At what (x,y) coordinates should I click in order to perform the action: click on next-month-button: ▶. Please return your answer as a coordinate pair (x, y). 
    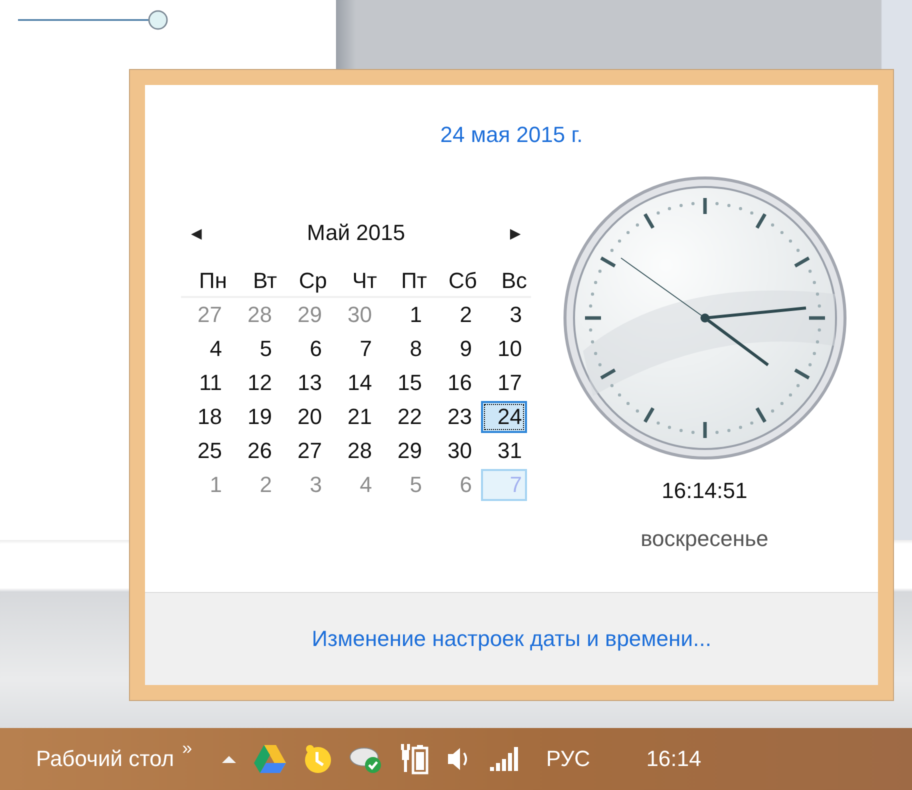
    Looking at the image, I should click on (515, 233).